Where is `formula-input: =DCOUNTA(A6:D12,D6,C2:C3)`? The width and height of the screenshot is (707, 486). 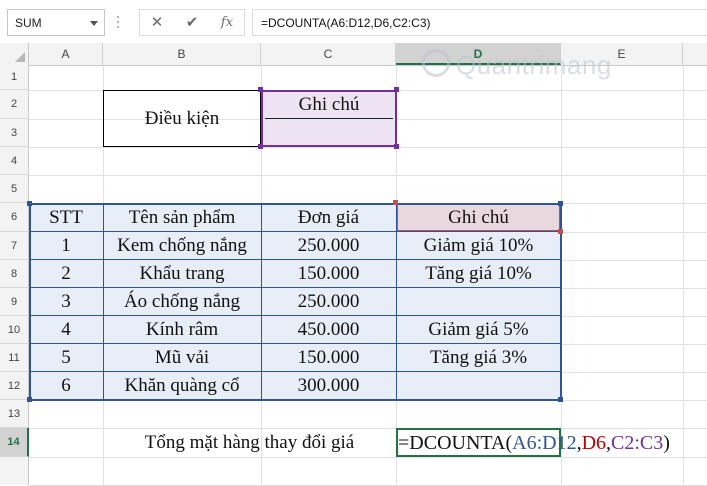
formula-input: =DCOUNTA(A6:D12,D6,C2:C3) is located at coordinates (479, 22).